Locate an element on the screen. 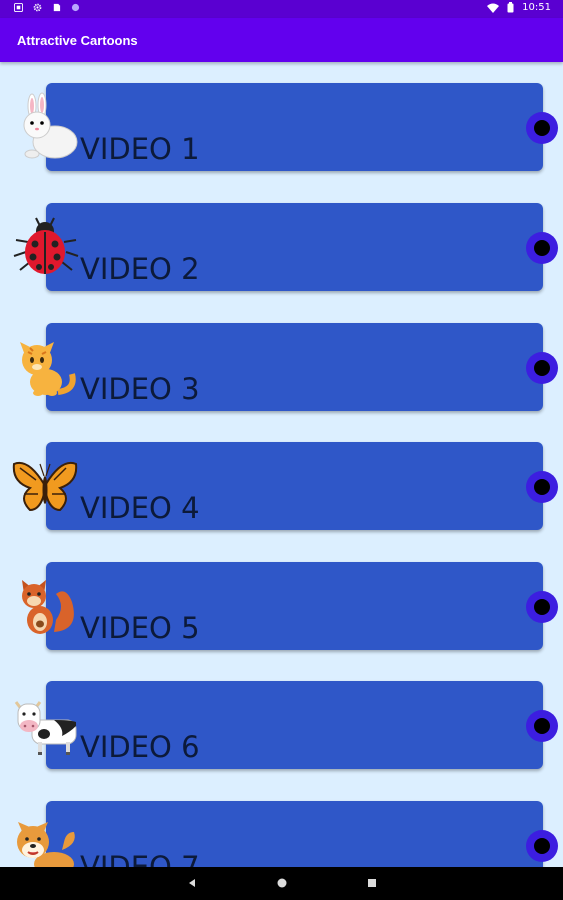  app-bar: Attractive Cartoons is located at coordinates (281, 40).